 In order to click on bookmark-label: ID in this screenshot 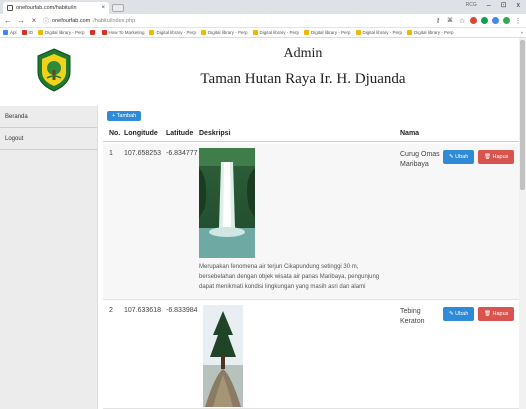, I will do `click(31, 32)`.